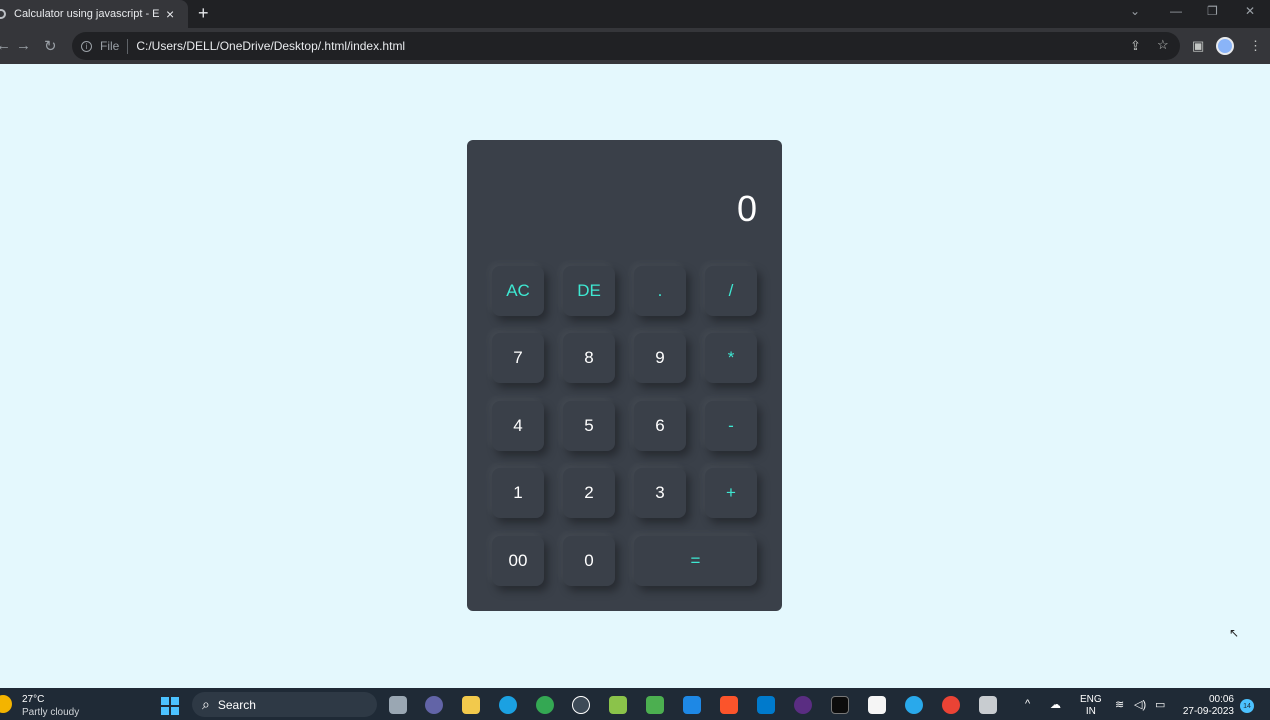 The height and width of the screenshot is (720, 1270). I want to click on key-equals: =, so click(695, 561).